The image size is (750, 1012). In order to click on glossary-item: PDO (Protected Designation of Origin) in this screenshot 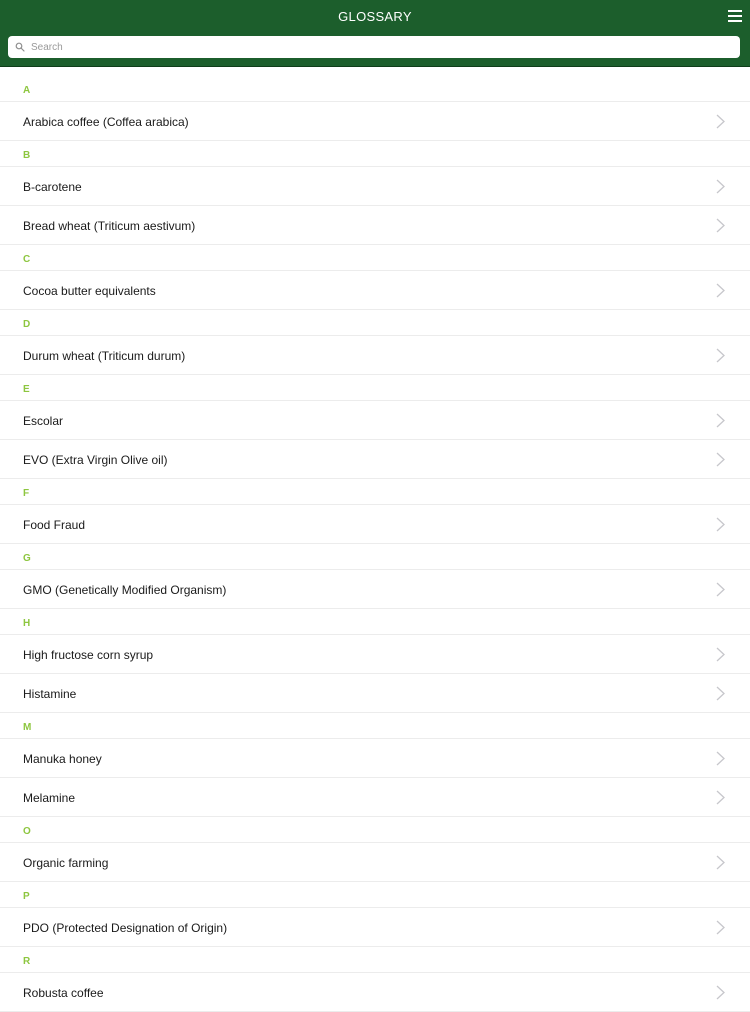, I will do `click(375, 927)`.